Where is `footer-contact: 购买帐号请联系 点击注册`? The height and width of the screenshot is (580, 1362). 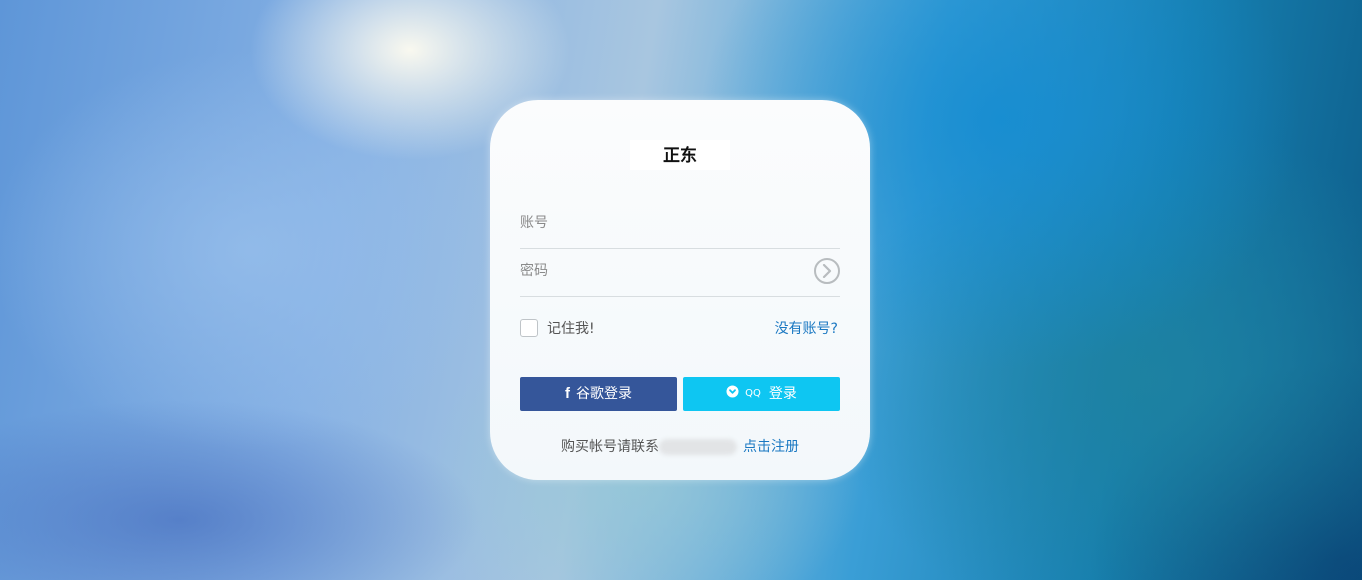 footer-contact: 购买帐号请联系 点击注册 is located at coordinates (680, 446).